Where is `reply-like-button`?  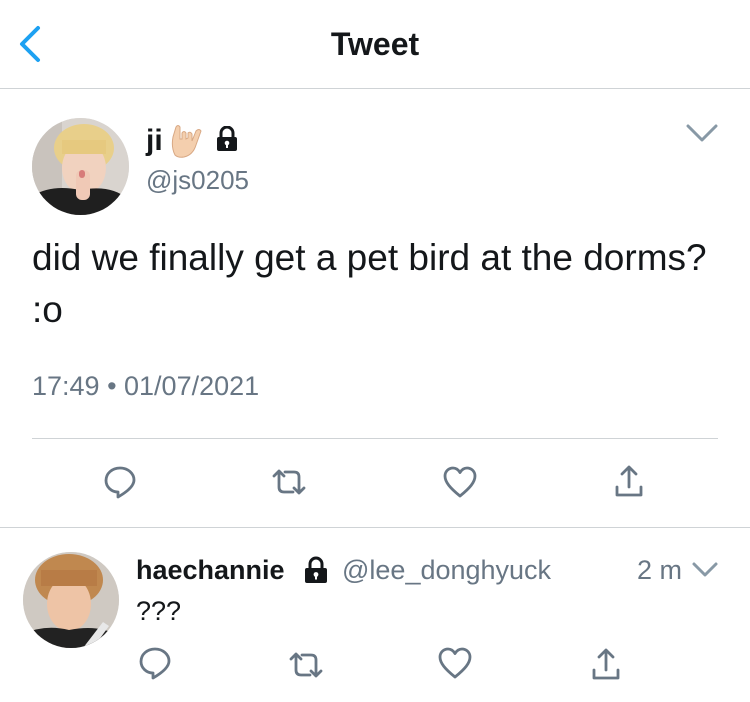 reply-like-button is located at coordinates (455, 663).